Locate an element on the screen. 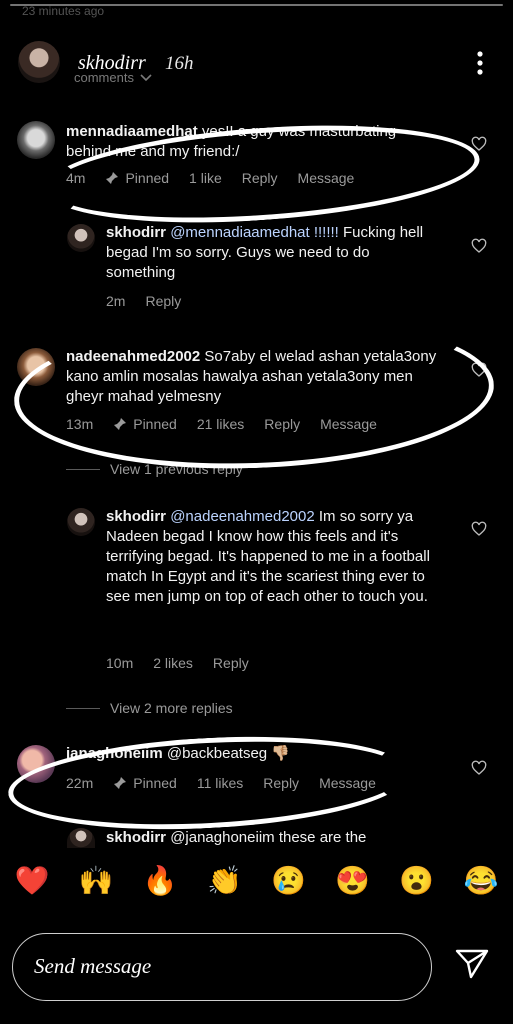 This screenshot has width=513, height=1024. comment-body: janaghoneiim @backbeatseg 👎🏼 is located at coordinates (251, 754).